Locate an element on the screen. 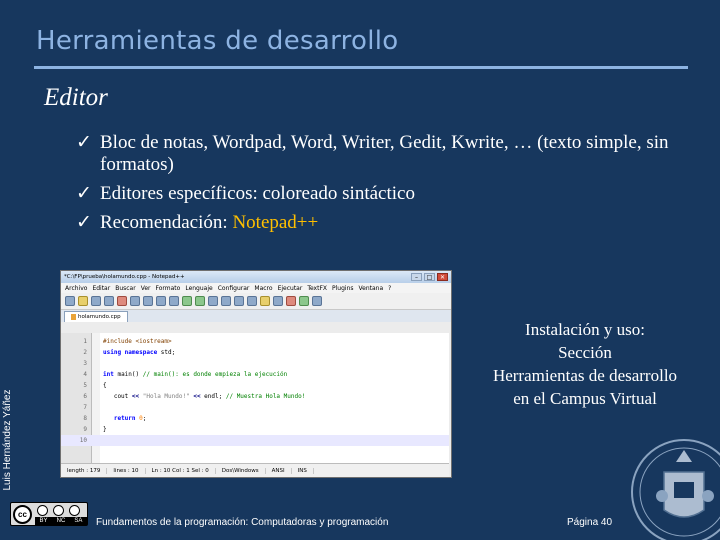 This screenshot has height=540, width=720. code-token: 0 is located at coordinates (139, 418).